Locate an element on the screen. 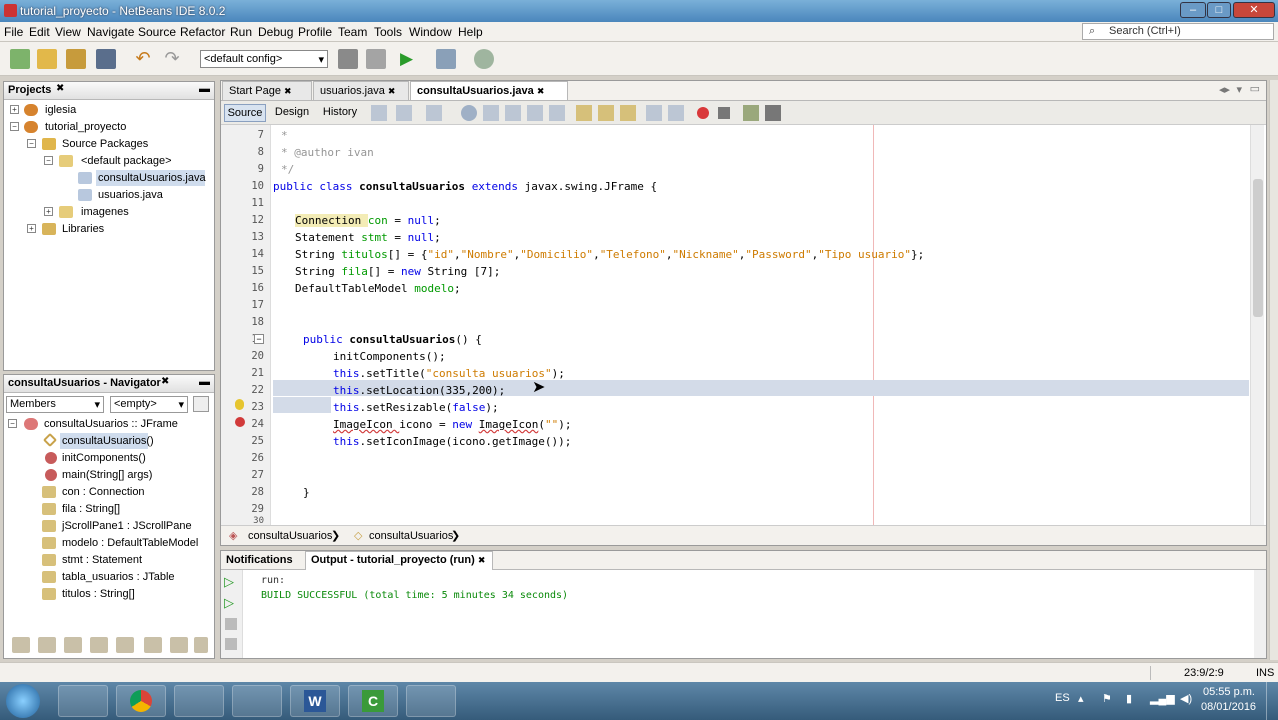 Image resolution: width=1278 pixels, height=720 pixels. sort-source-icon is located at coordinates (179, 645).